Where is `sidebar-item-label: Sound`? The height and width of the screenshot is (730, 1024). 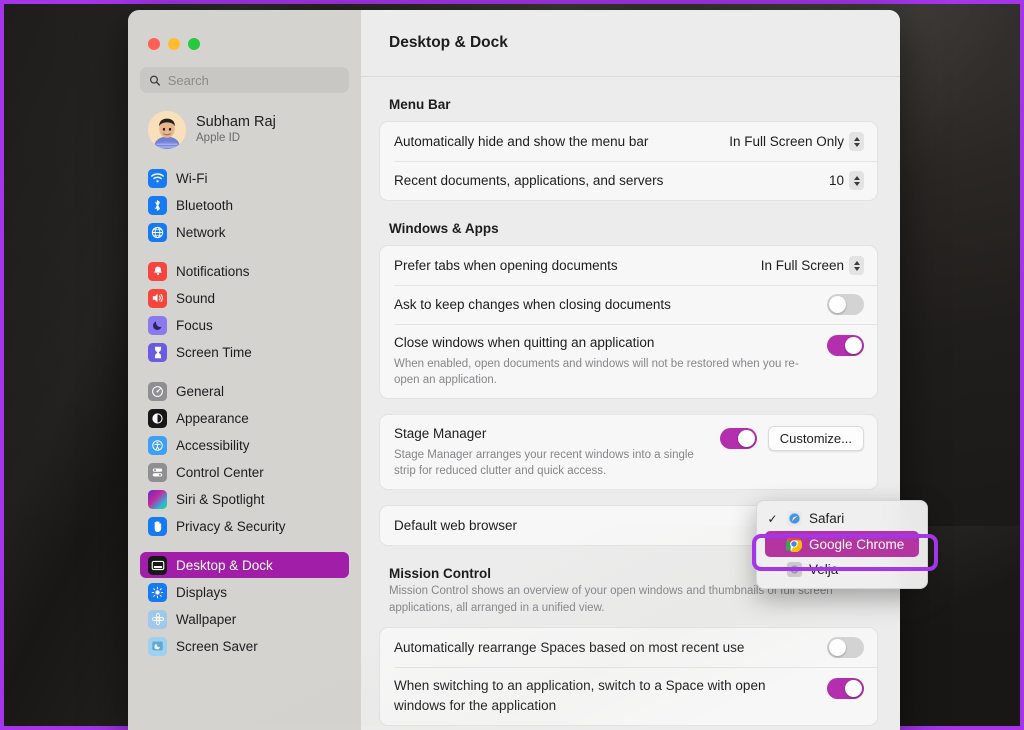
sidebar-item-label: Sound is located at coordinates (196, 298).